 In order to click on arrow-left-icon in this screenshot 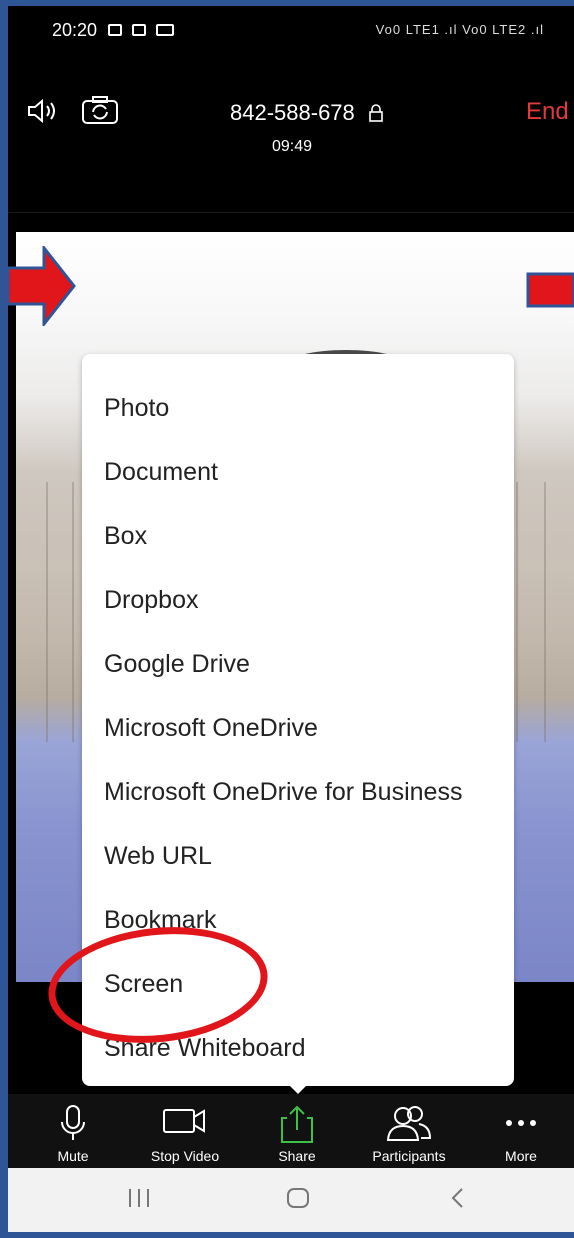, I will do `click(550, 290)`.